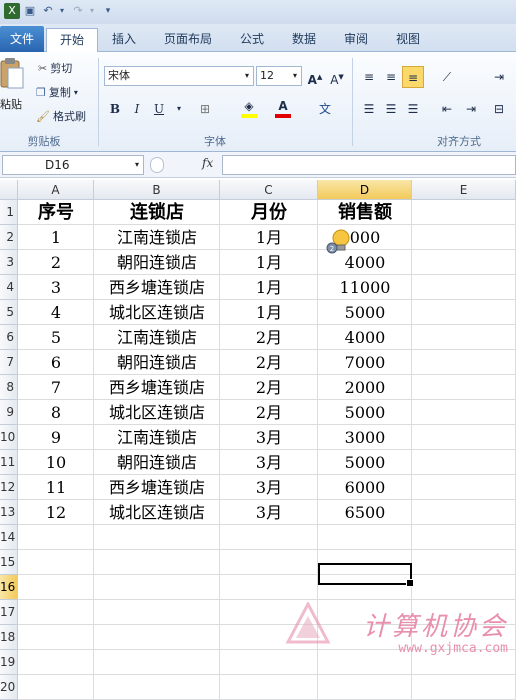 The width and height of the screenshot is (516, 700). I want to click on formula-bar-expander, so click(157, 165).